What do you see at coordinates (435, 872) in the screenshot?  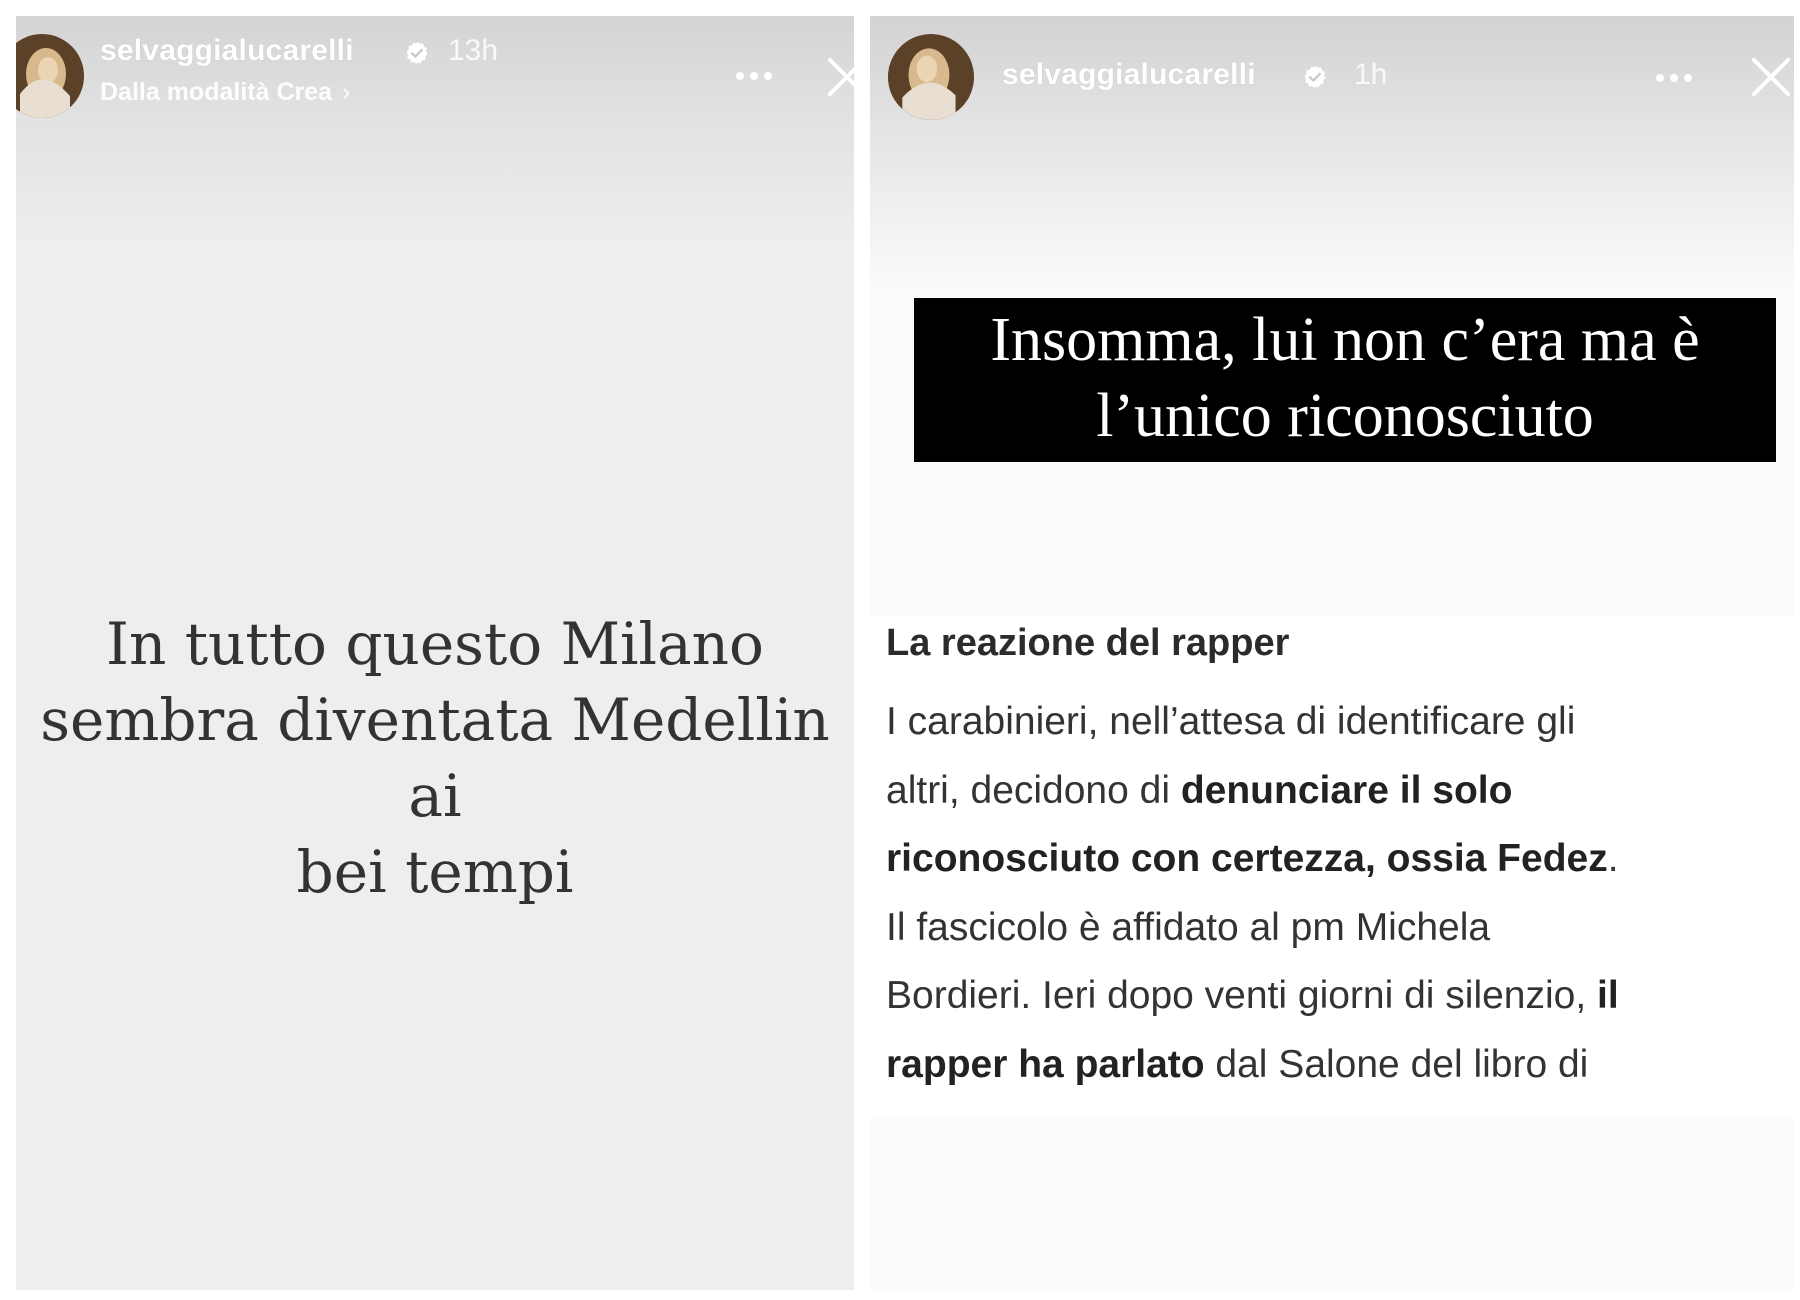 I see `story-text-line: bei tempi` at bounding box center [435, 872].